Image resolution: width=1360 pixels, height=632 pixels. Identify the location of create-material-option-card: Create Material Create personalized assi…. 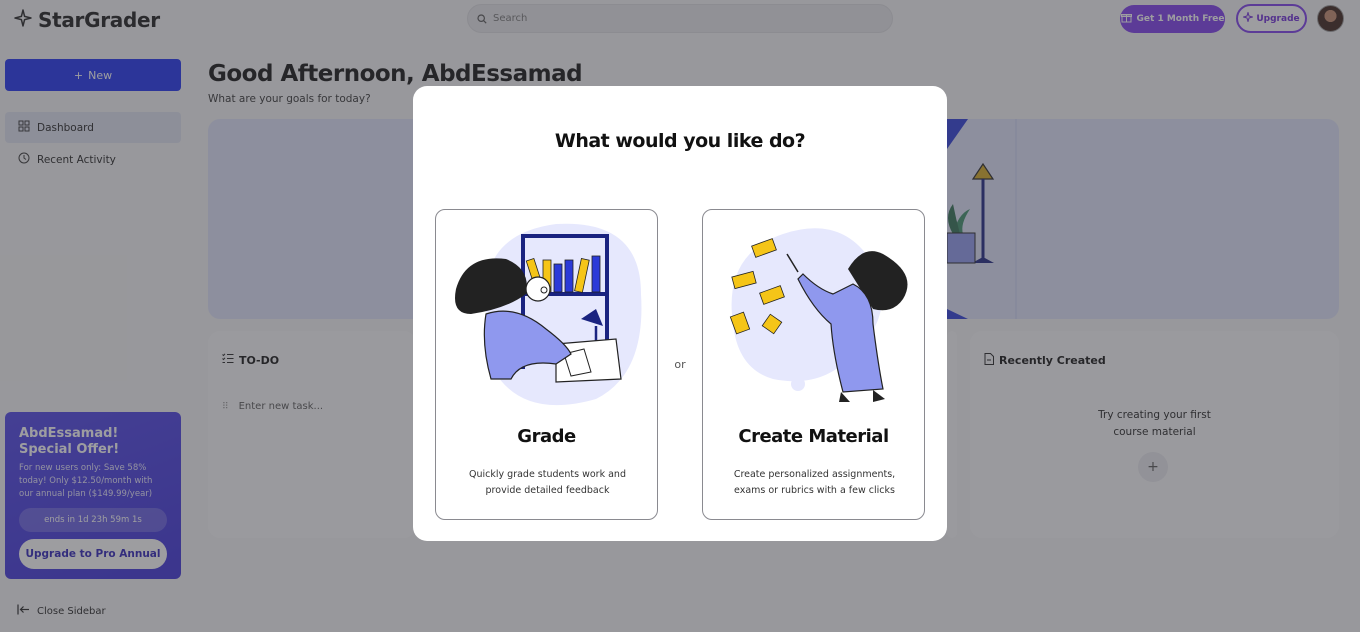
(813, 364).